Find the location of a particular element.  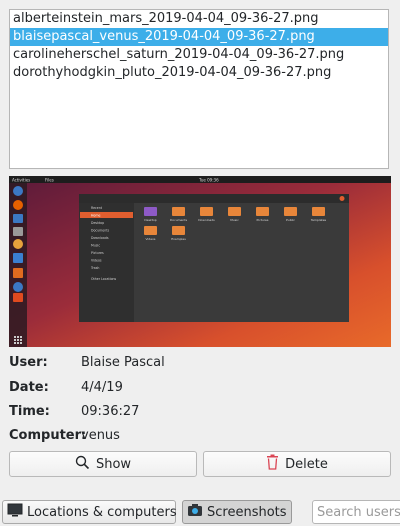

preview-sidebar-item: Videos is located at coordinates (96, 261).